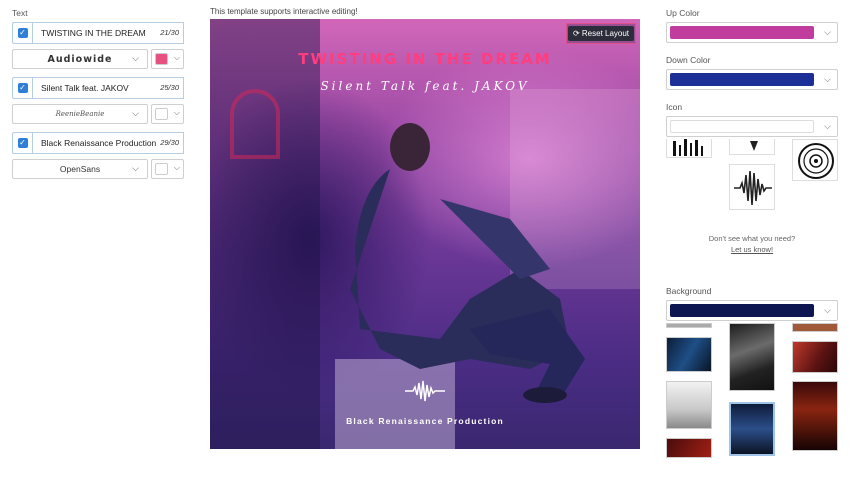 This screenshot has height=479, width=850. I want to click on background-label: Background, so click(689, 291).